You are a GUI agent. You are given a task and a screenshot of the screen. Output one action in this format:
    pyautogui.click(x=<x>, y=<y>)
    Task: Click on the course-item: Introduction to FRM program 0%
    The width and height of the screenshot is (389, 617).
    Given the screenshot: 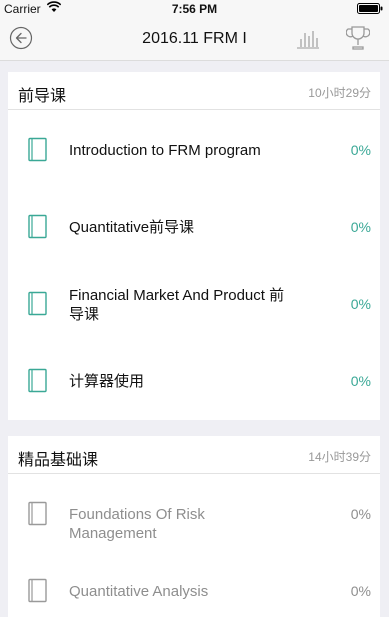 What is the action you would take?
    pyautogui.click(x=194, y=150)
    